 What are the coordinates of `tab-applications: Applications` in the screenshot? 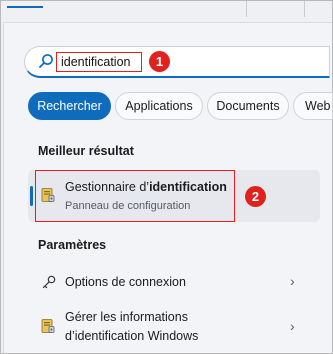 It's located at (159, 106).